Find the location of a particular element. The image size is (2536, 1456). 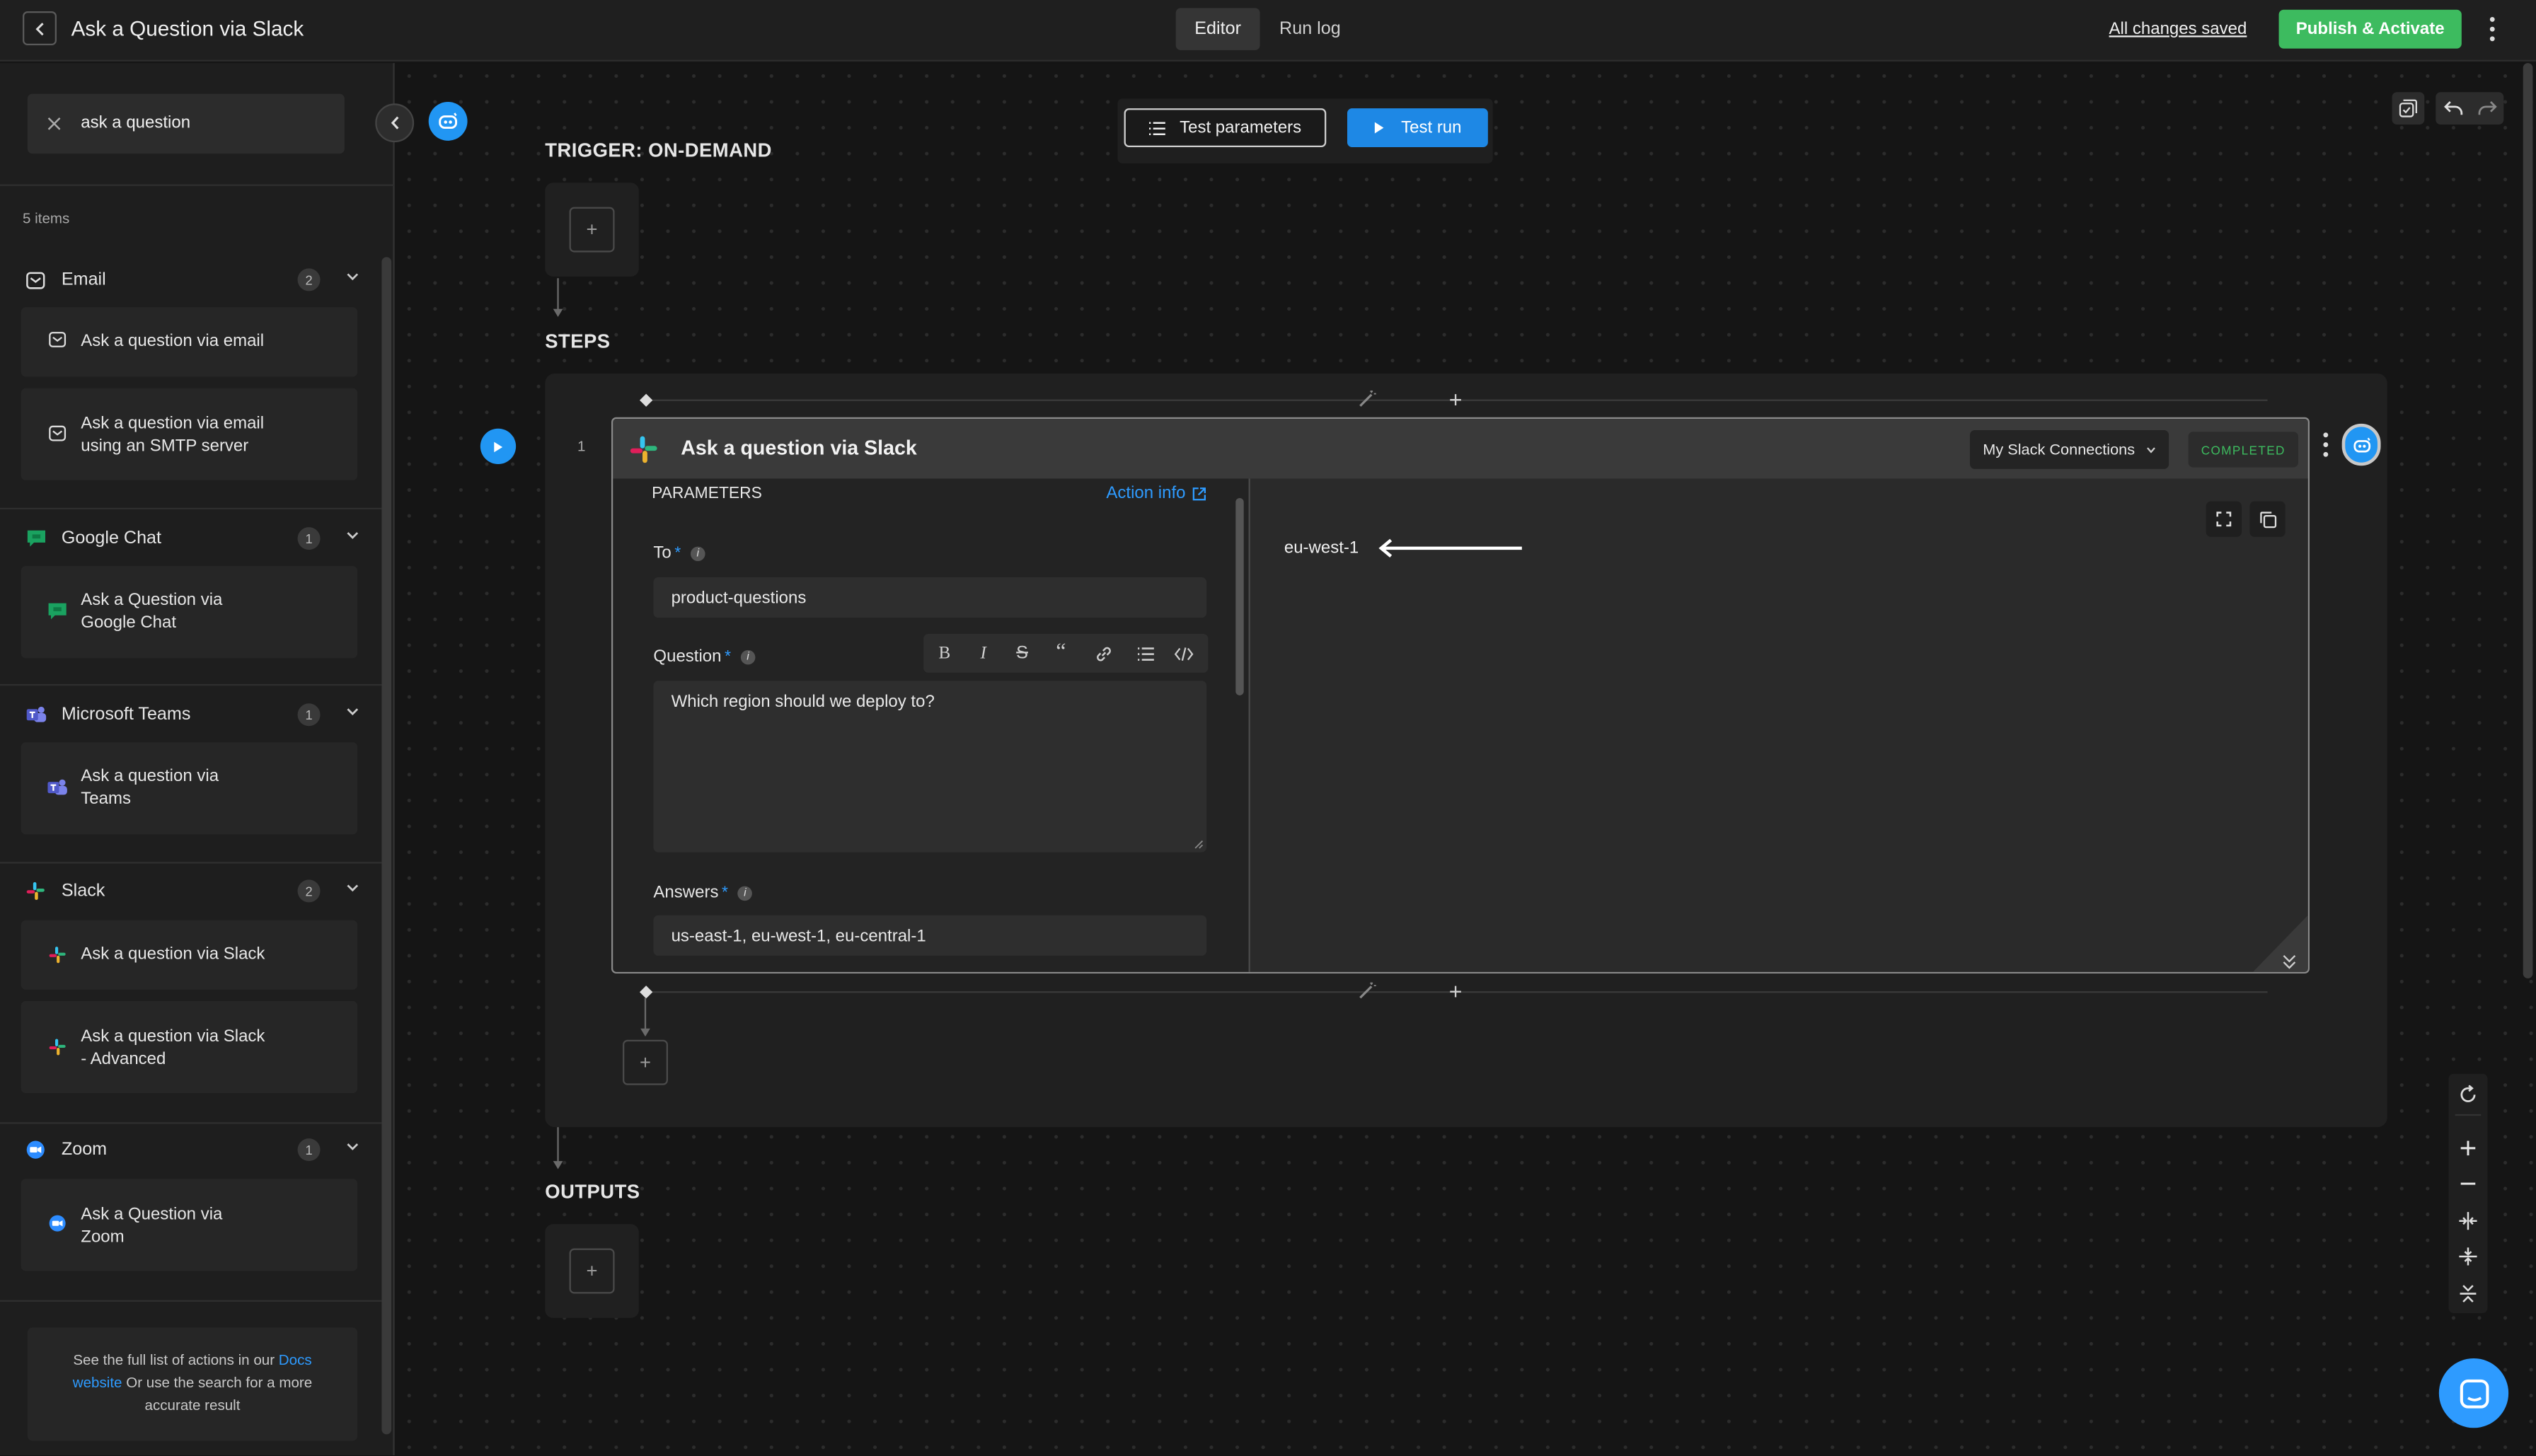

slack-icon is located at coordinates (35, 891).